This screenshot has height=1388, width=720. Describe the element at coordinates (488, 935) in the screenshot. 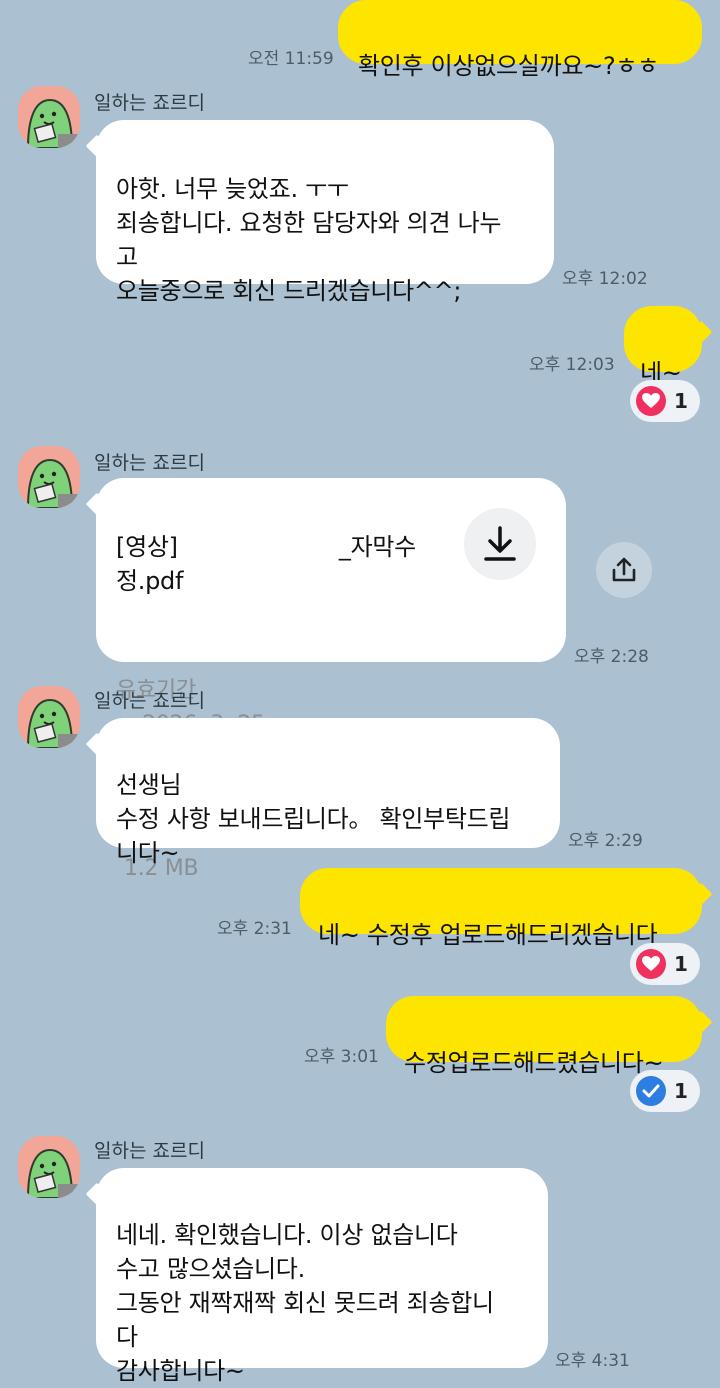

I see `message-text: 네~ 수정후 업로드해드리겠습니다` at that location.